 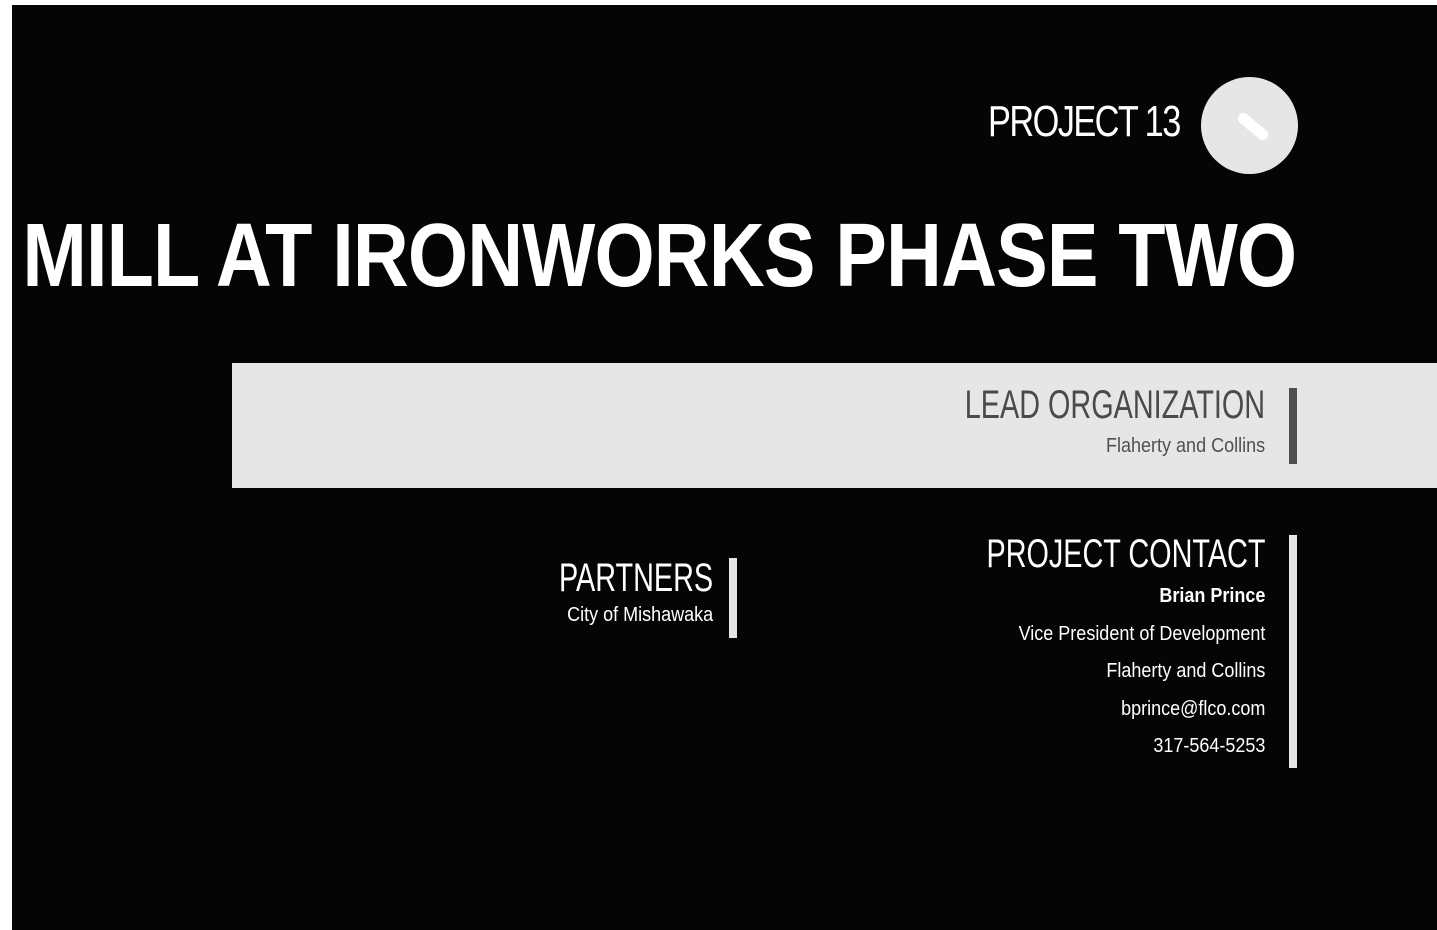 What do you see at coordinates (1253, 126) in the screenshot?
I see `badge-stroke` at bounding box center [1253, 126].